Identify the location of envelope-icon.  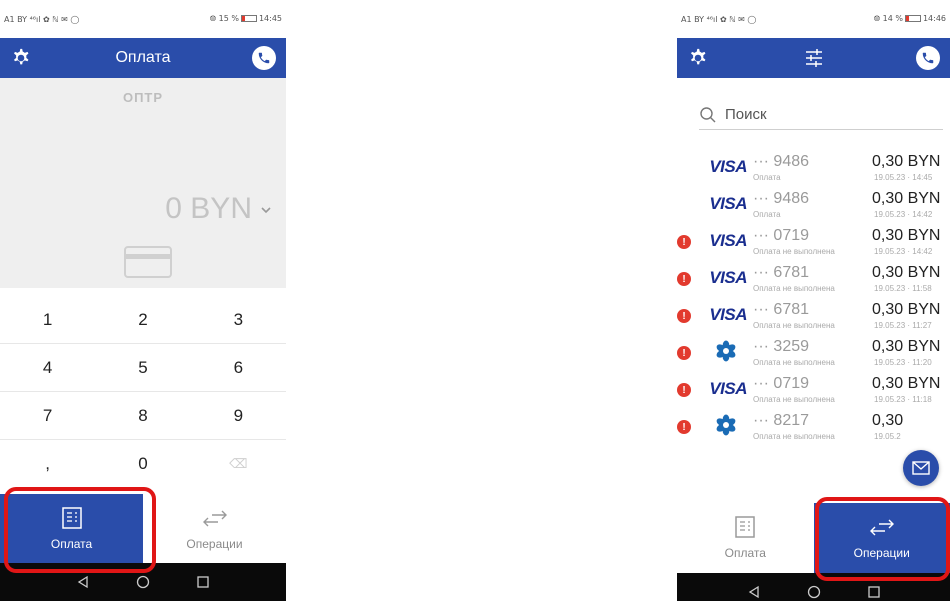
(921, 468).